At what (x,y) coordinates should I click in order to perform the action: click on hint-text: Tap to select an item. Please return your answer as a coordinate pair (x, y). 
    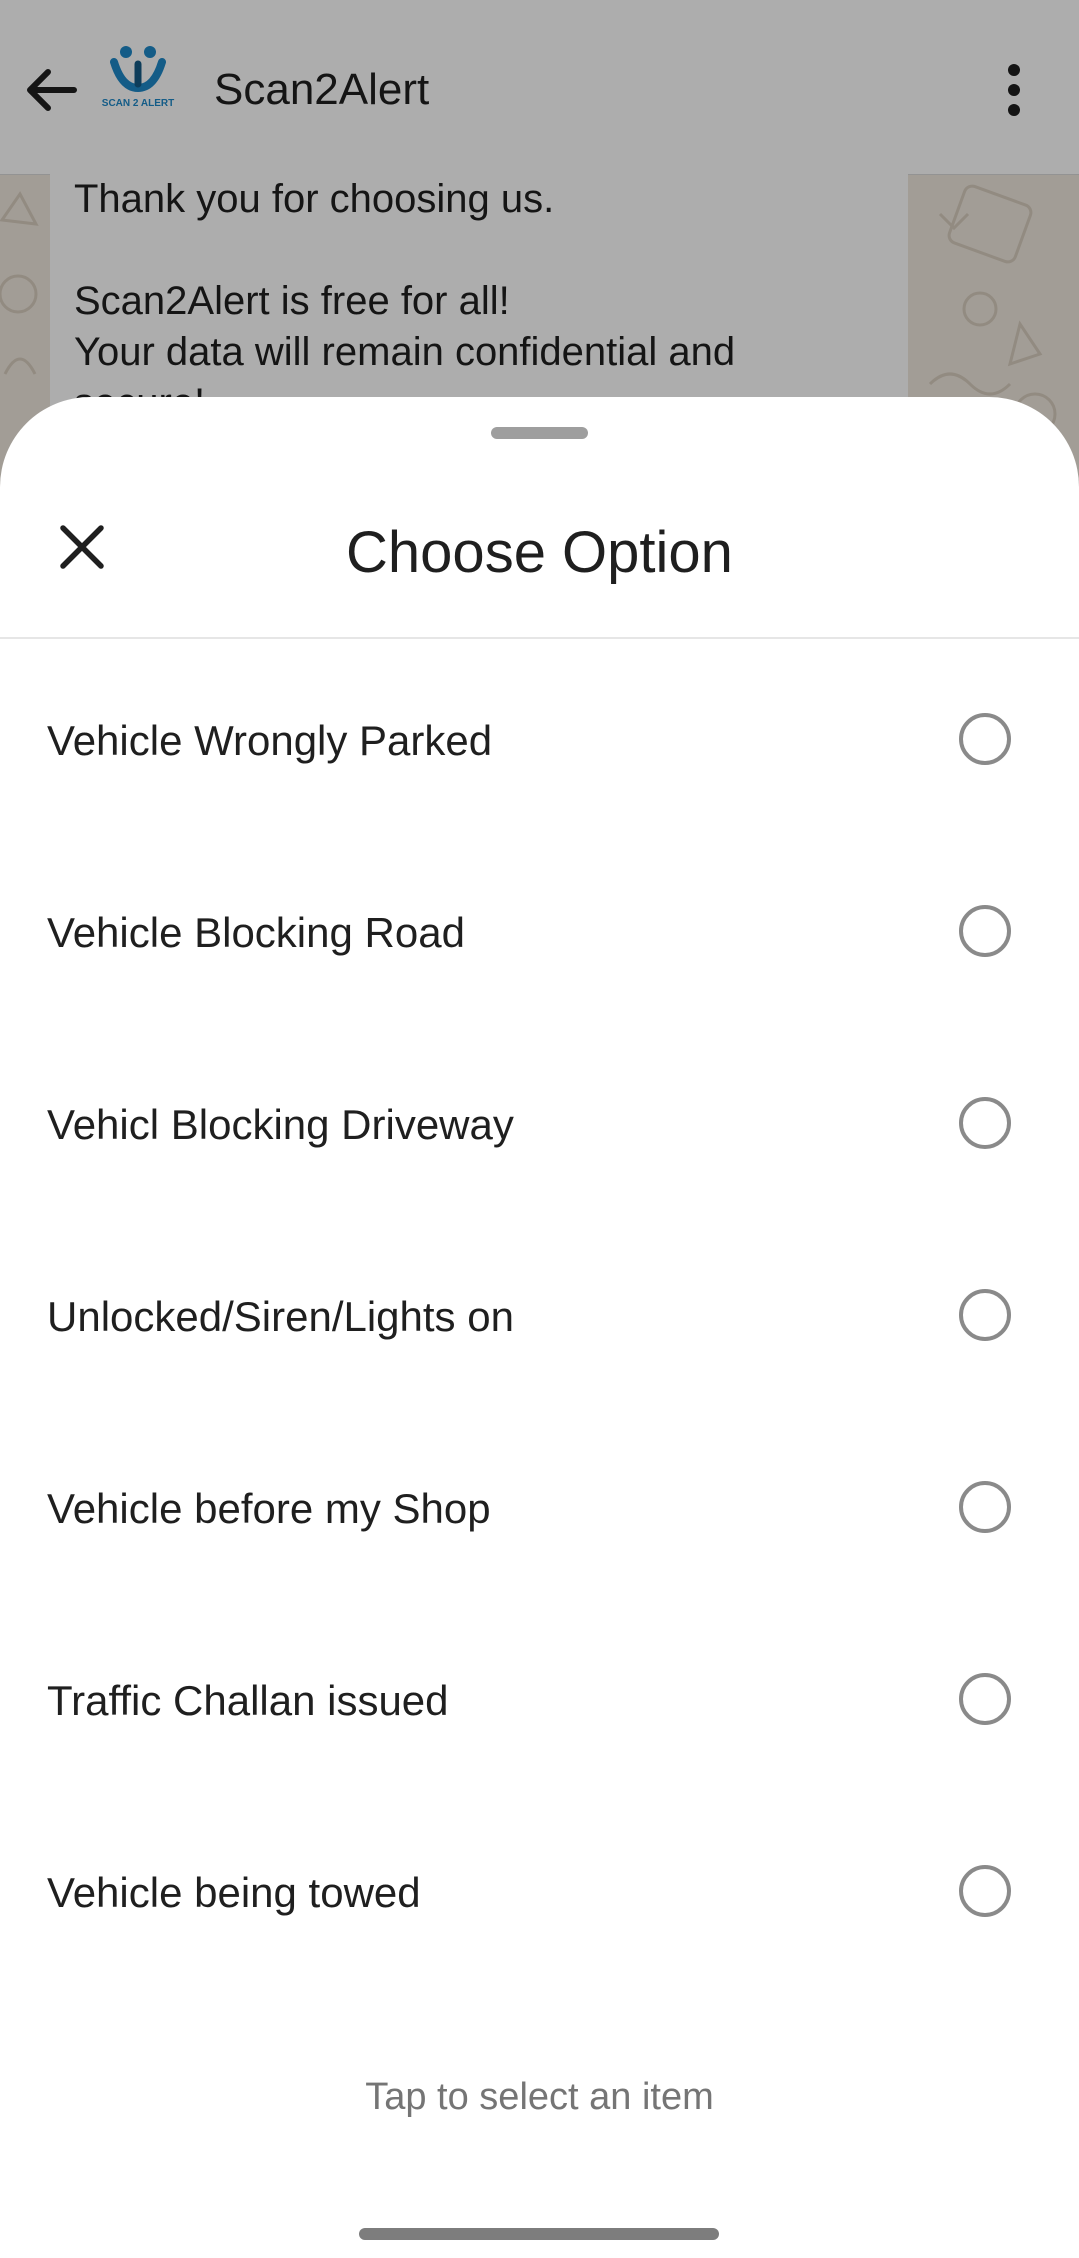
    Looking at the image, I should click on (539, 2097).